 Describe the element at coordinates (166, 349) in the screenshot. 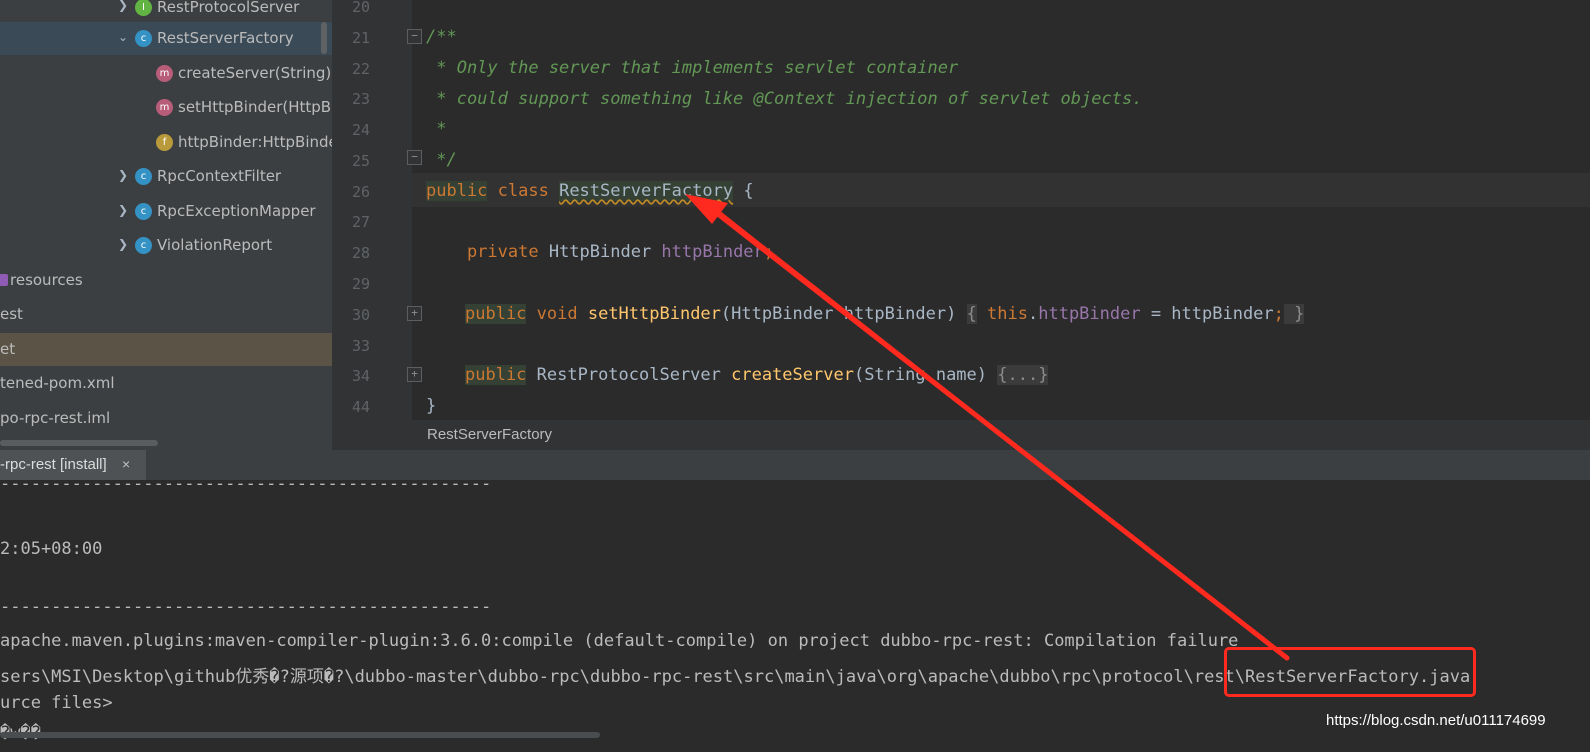

I see `tree-item-target: et` at that location.